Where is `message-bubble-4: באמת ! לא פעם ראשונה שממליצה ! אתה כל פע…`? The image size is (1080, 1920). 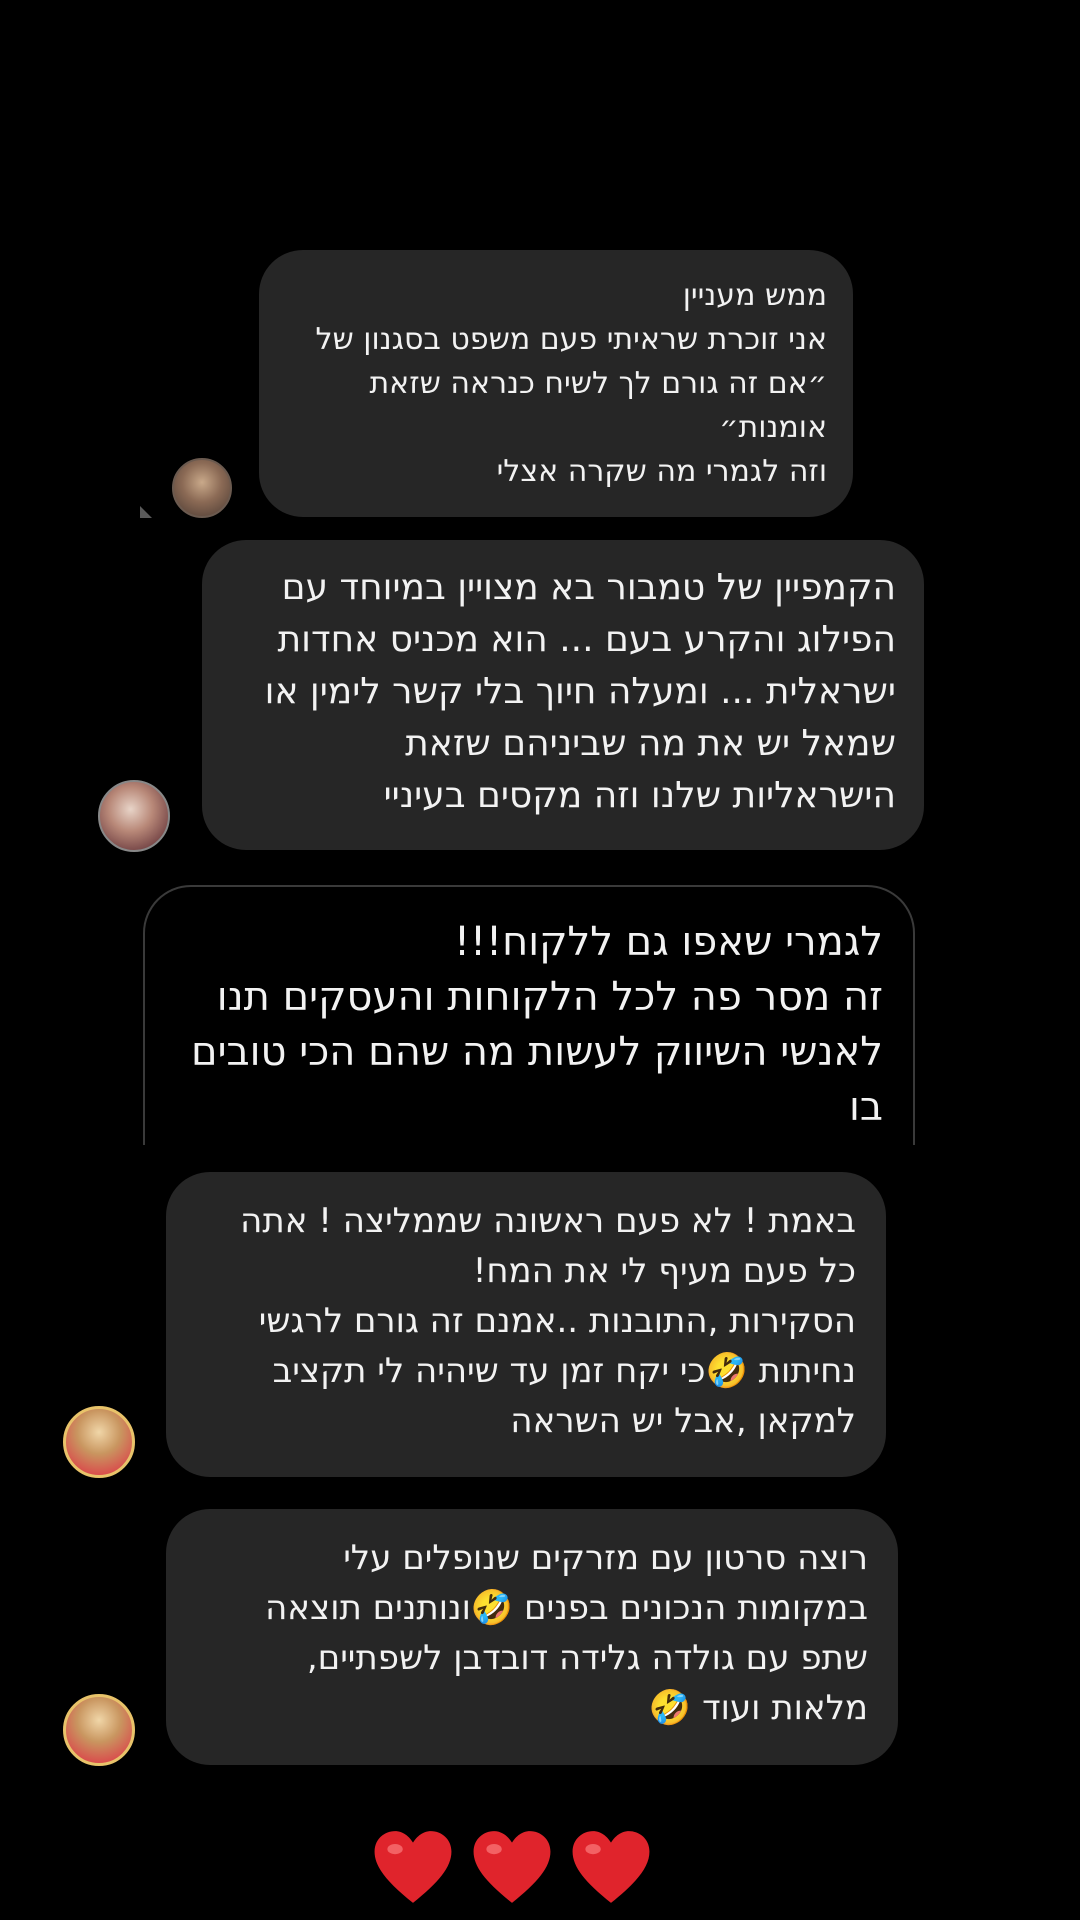 message-bubble-4: באמת ! לא פעם ראשונה שממליצה ! אתה כל פע… is located at coordinates (526, 1324).